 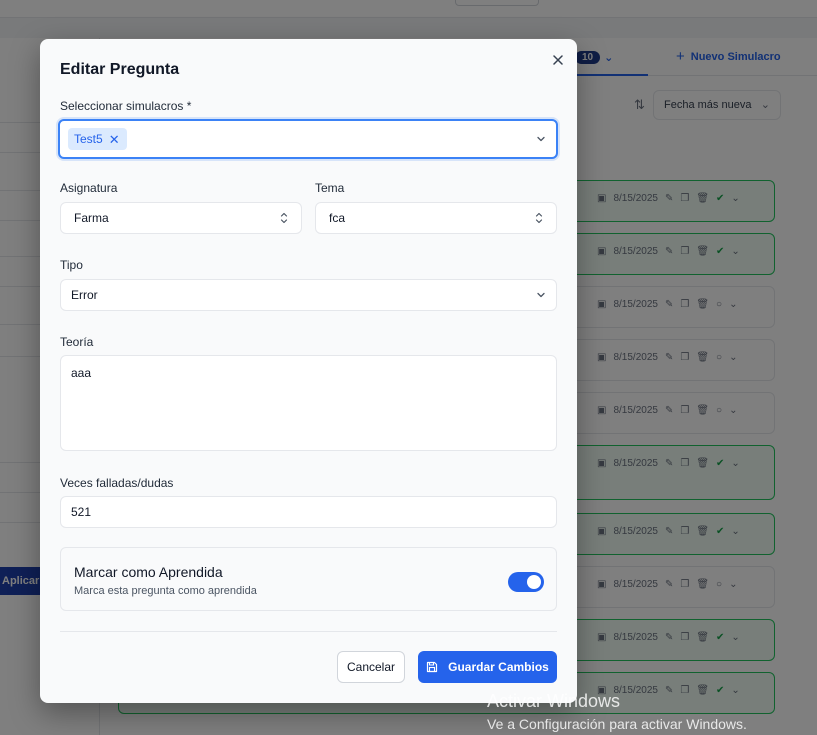 What do you see at coordinates (181, 218) in the screenshot?
I see `asignatura-select: Farma` at bounding box center [181, 218].